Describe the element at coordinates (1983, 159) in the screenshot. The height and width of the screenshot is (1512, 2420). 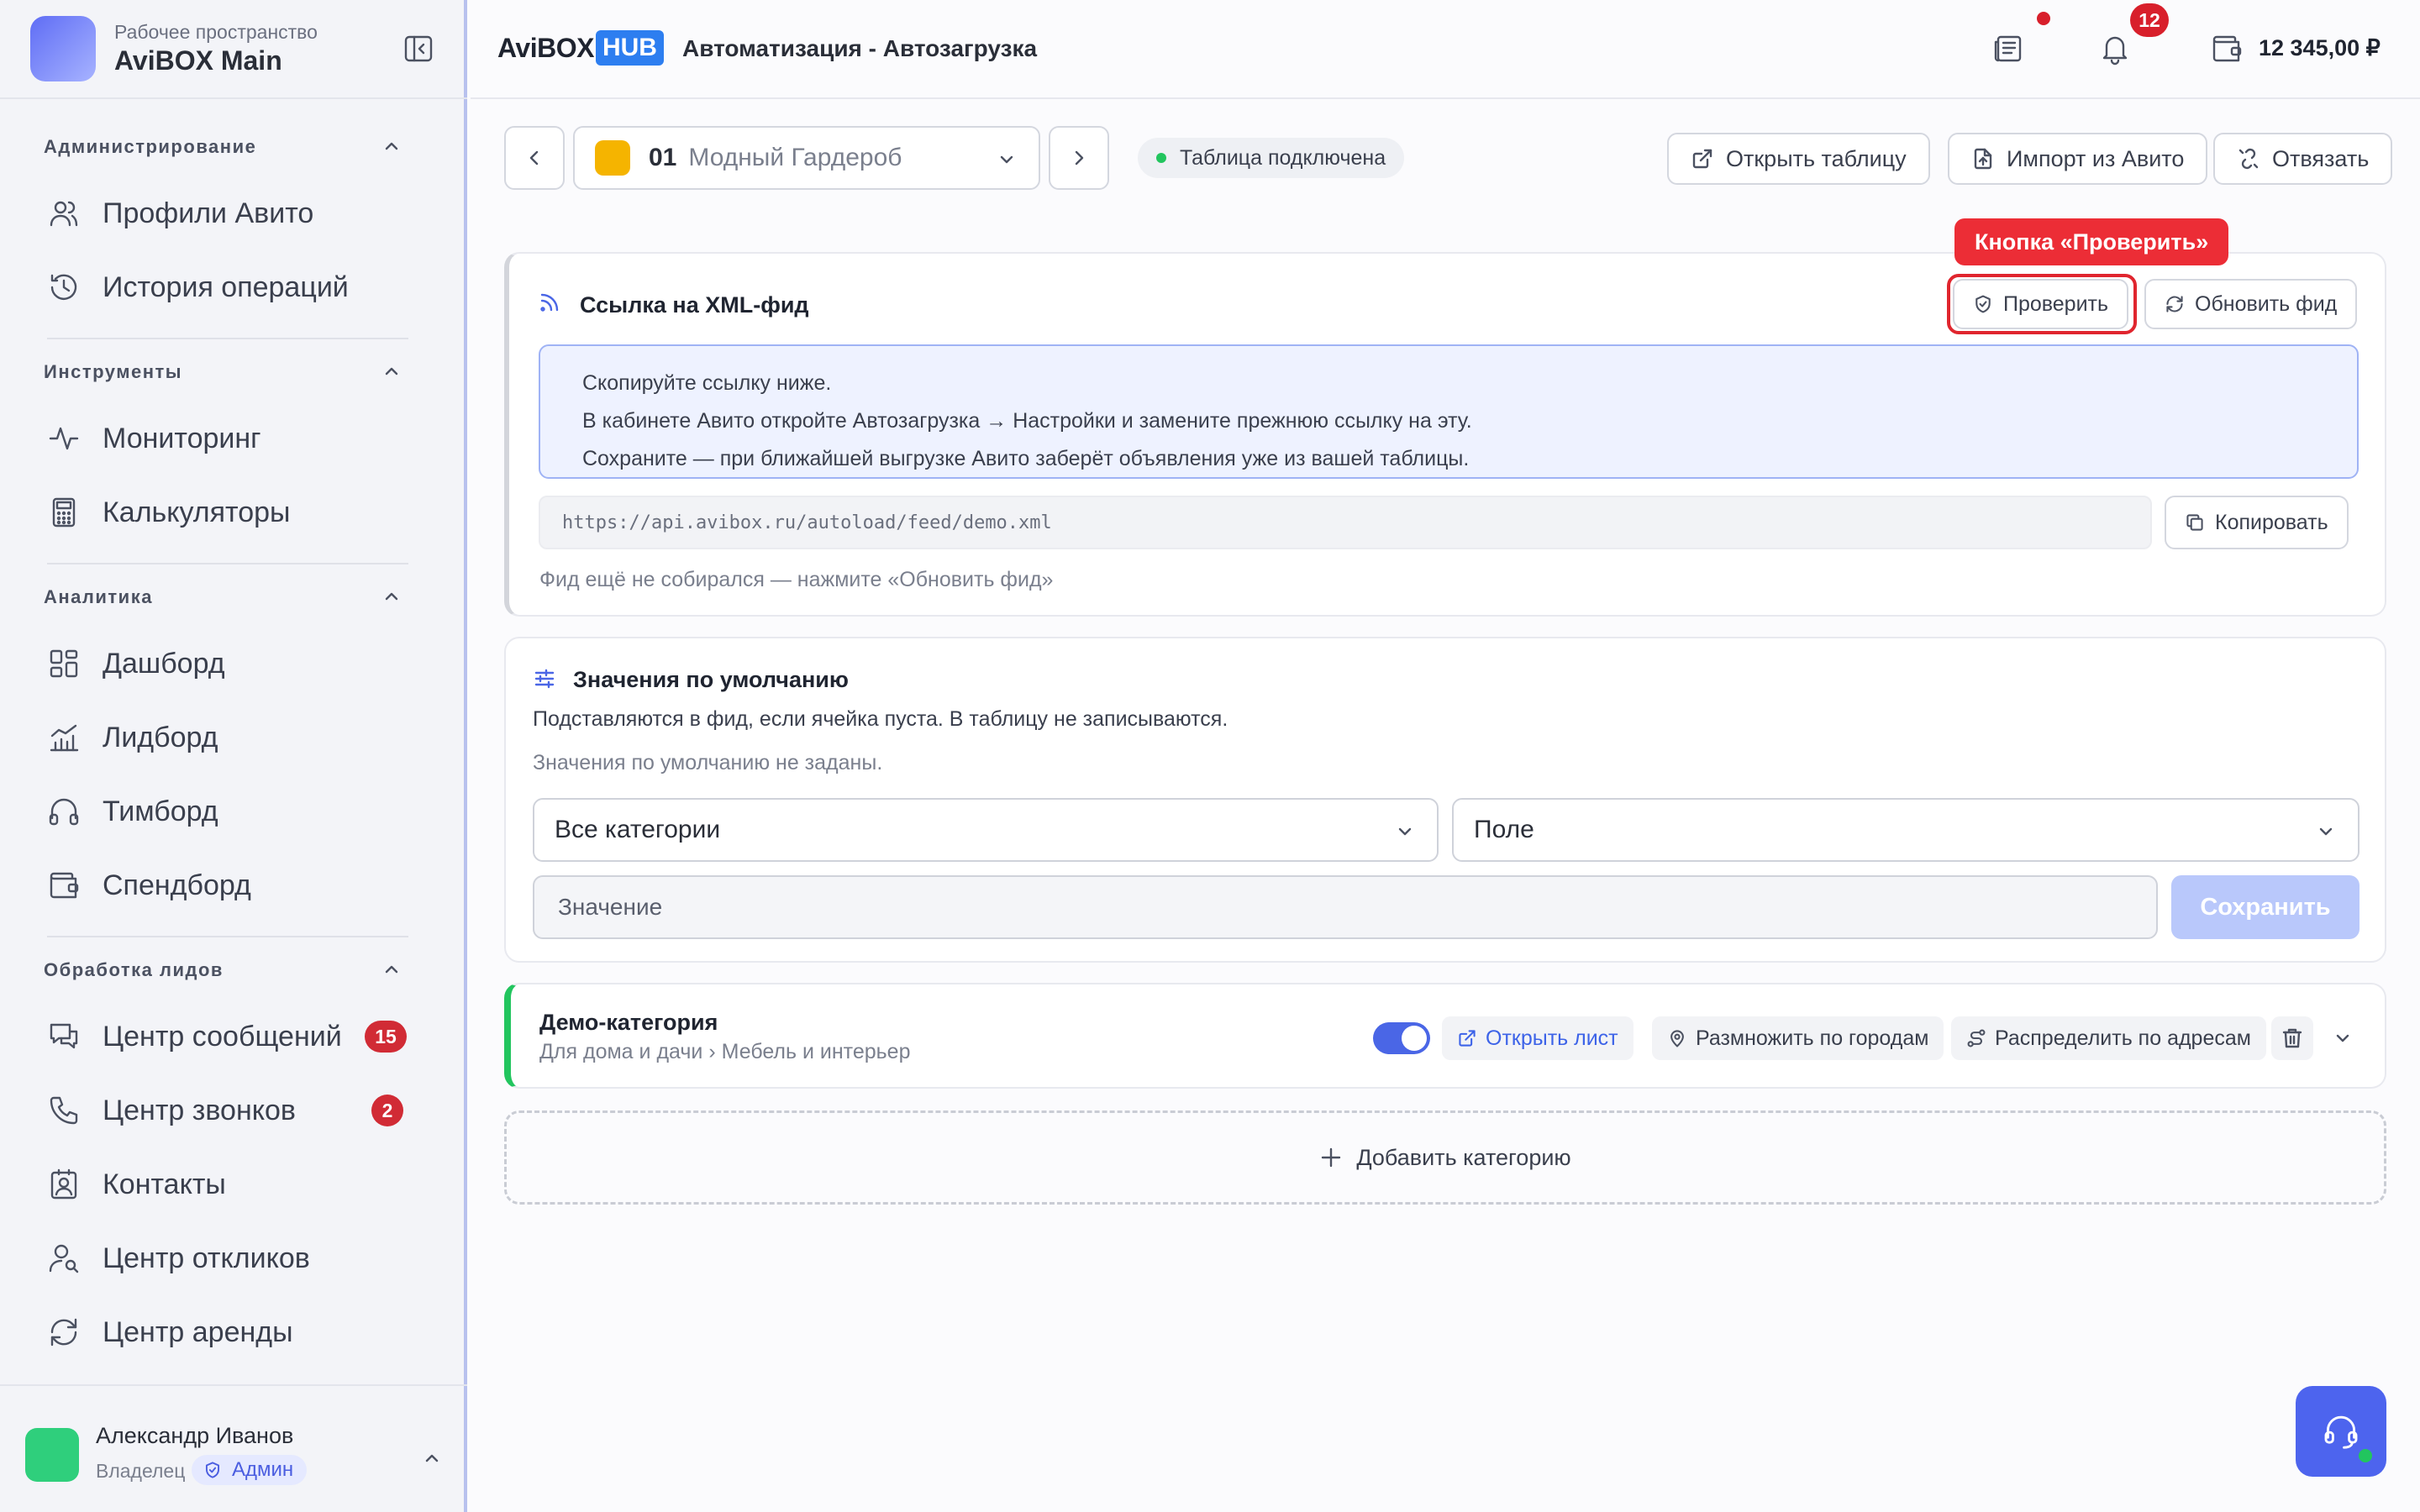
I see `file-import-icon` at that location.